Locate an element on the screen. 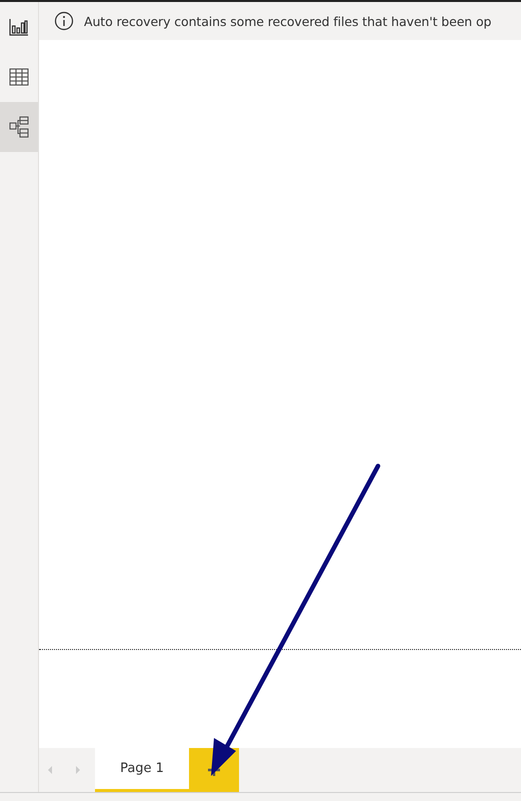 This screenshot has height=801, width=521. bar-chart-icon is located at coordinates (19, 27).